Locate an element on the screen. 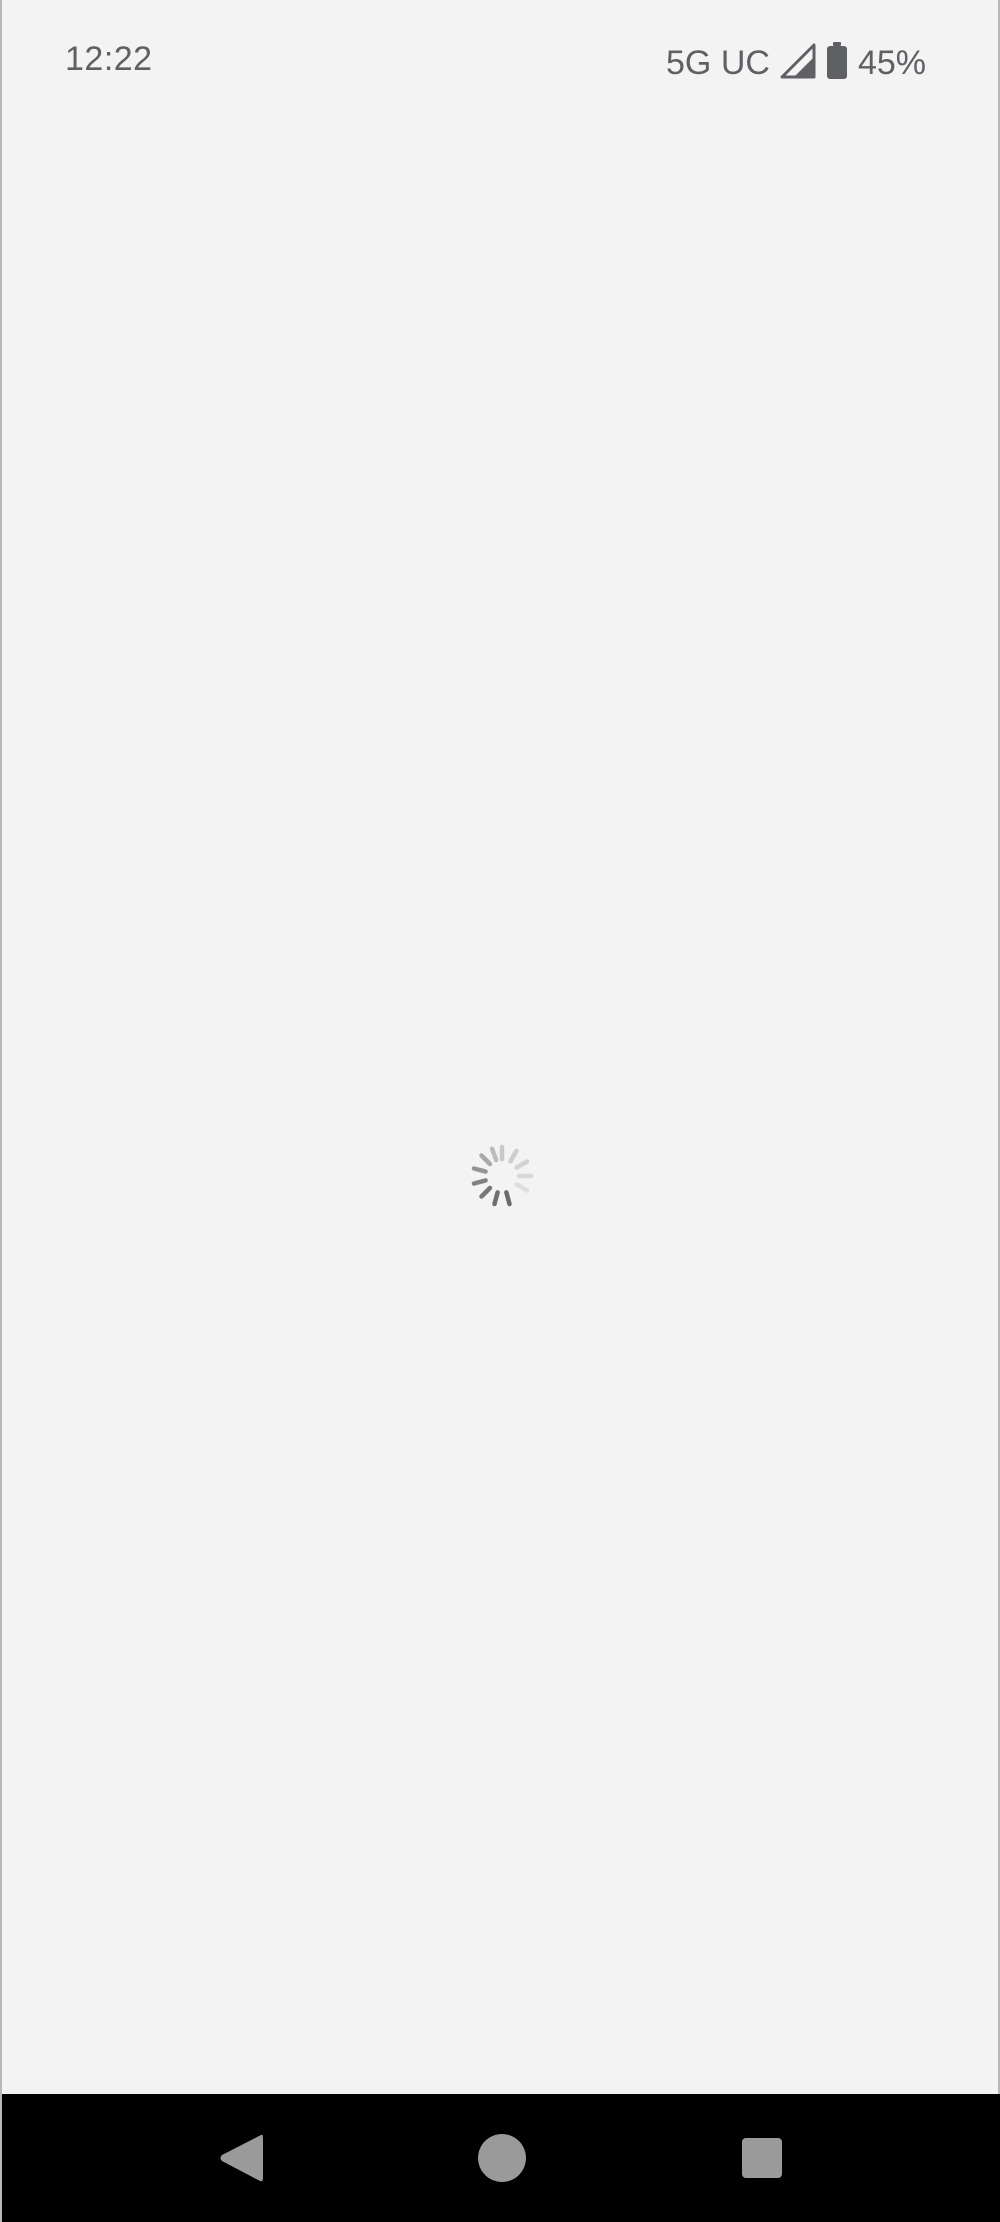 The height and width of the screenshot is (2222, 1000). recents-square-icon is located at coordinates (762, 2158).